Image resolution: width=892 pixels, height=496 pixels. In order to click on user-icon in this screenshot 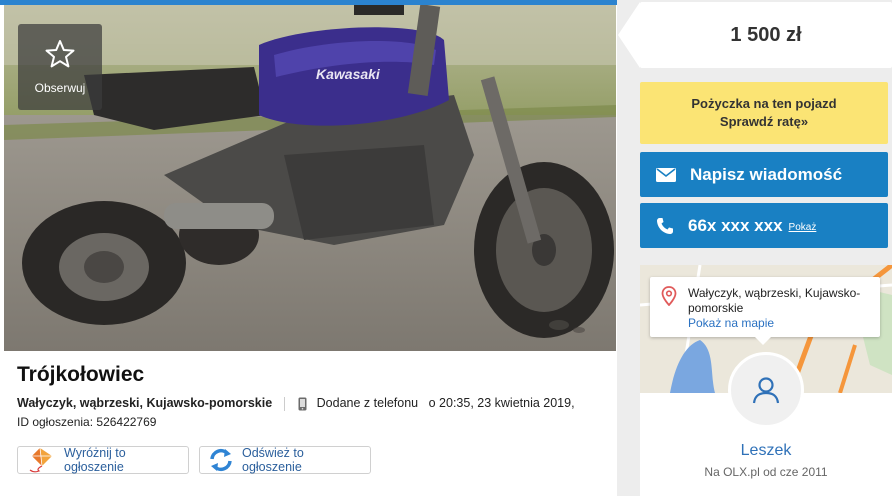, I will do `click(766, 390)`.